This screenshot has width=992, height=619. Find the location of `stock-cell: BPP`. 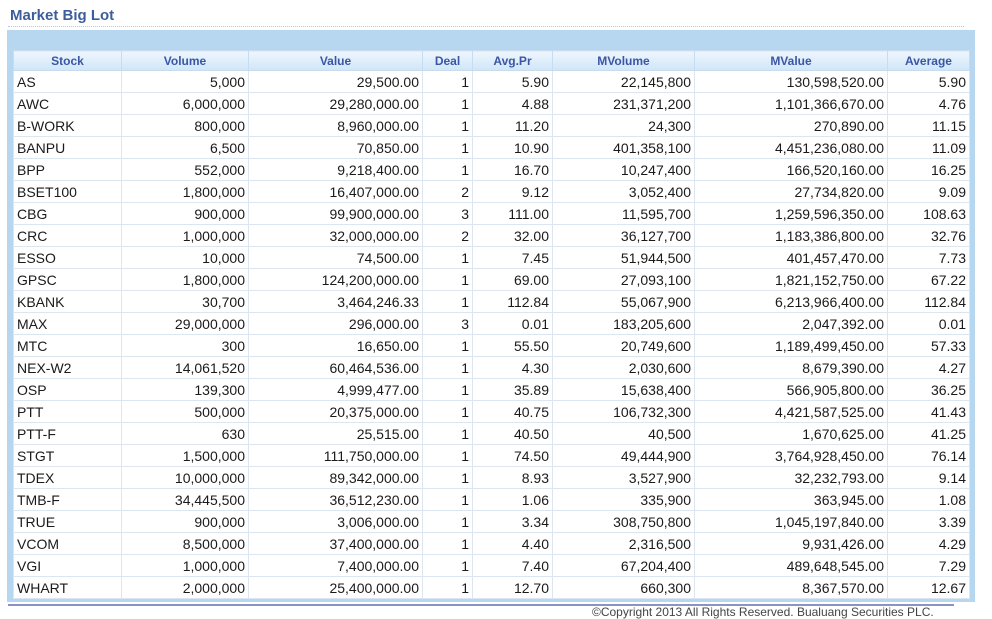

stock-cell: BPP is located at coordinates (67, 169).